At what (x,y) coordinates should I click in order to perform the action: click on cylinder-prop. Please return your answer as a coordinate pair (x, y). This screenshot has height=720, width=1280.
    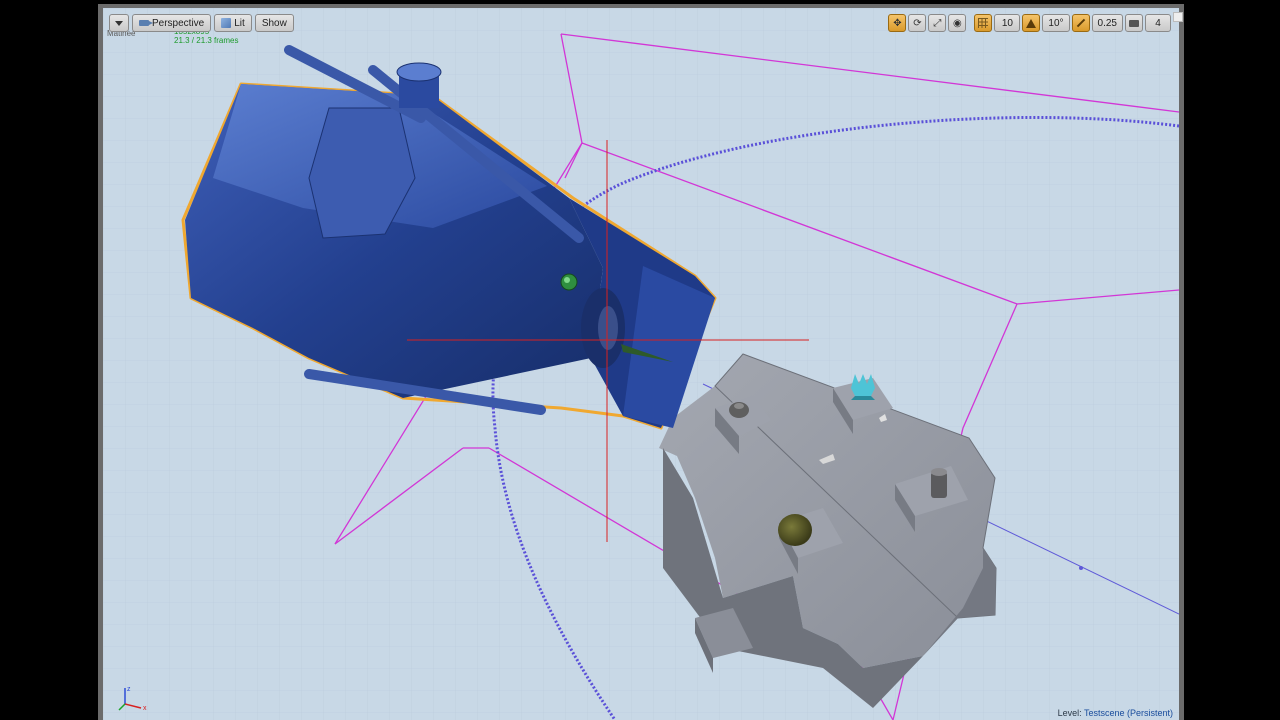
    Looking at the image, I should click on (939, 483).